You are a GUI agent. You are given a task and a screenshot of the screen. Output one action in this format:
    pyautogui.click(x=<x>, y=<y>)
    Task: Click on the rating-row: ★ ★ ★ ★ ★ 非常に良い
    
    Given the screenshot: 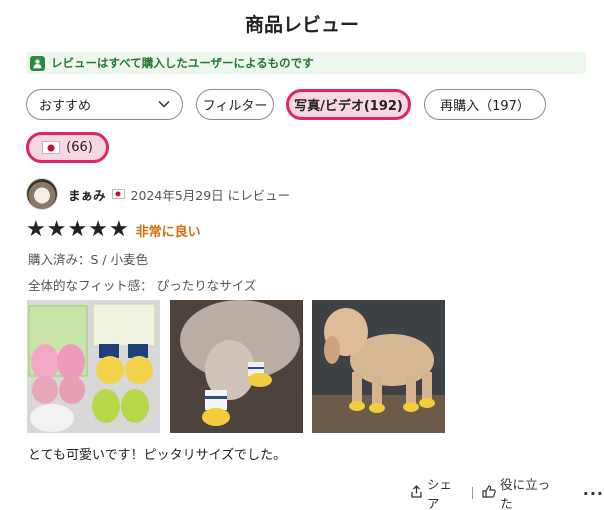 What is the action you would take?
    pyautogui.click(x=113, y=230)
    